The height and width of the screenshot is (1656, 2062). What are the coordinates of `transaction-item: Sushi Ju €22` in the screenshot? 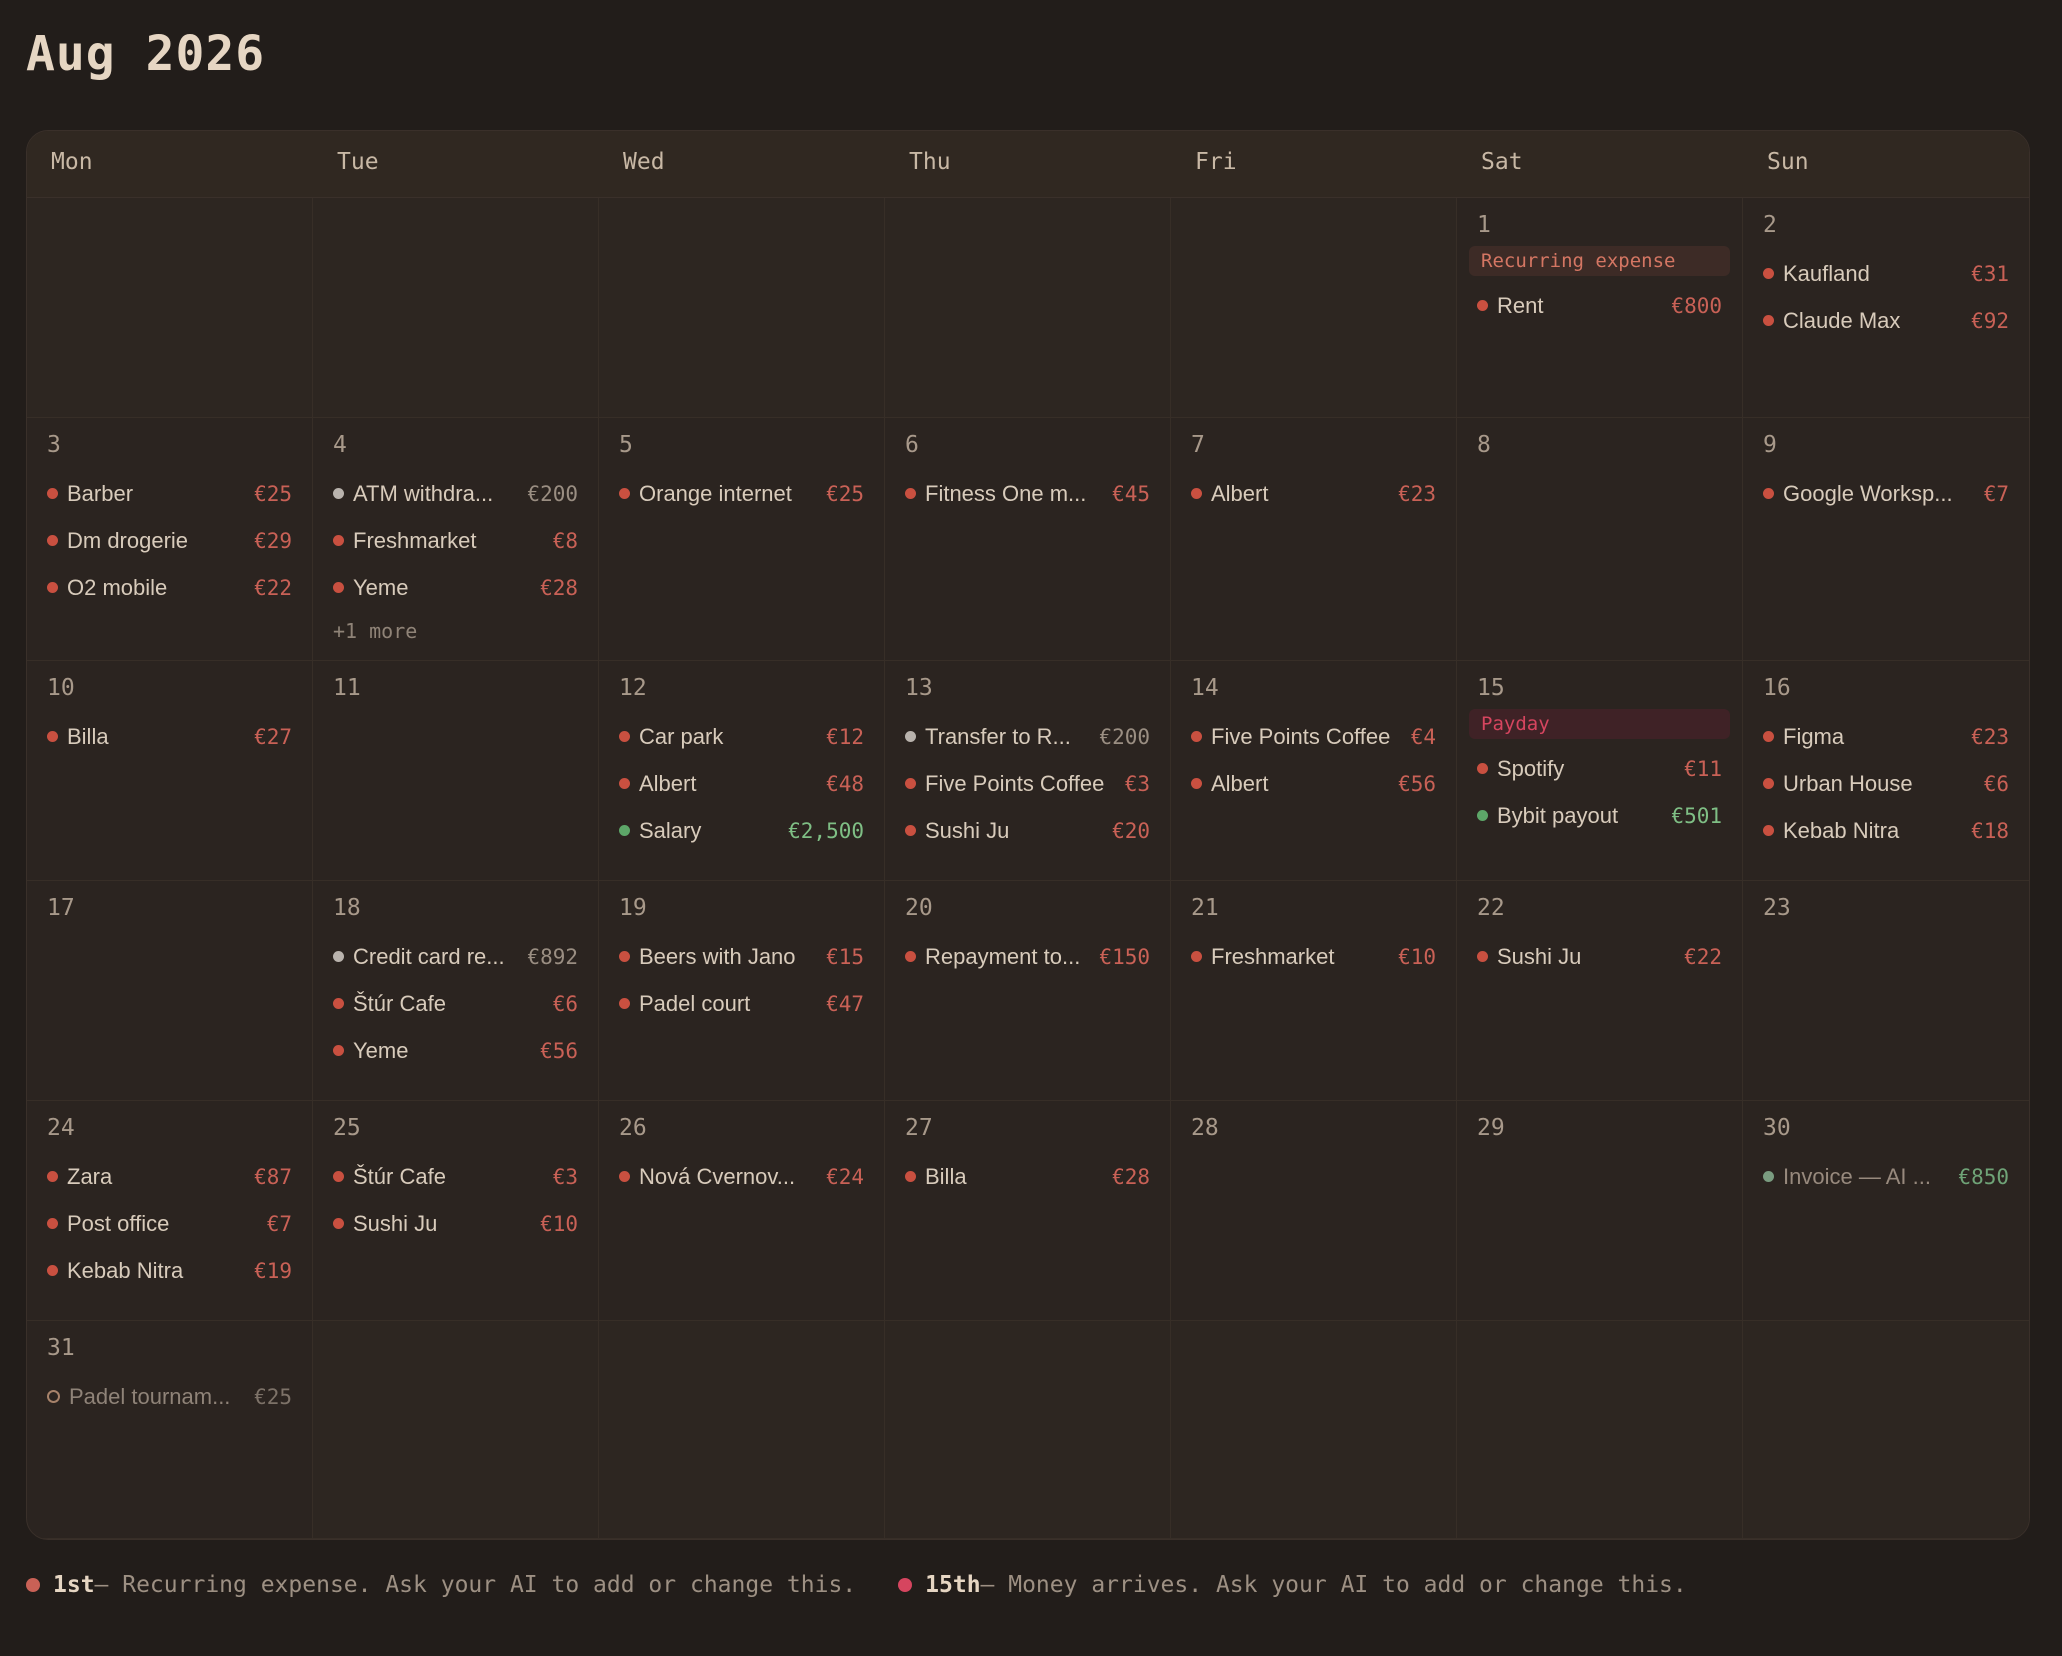 It's located at (1599, 956).